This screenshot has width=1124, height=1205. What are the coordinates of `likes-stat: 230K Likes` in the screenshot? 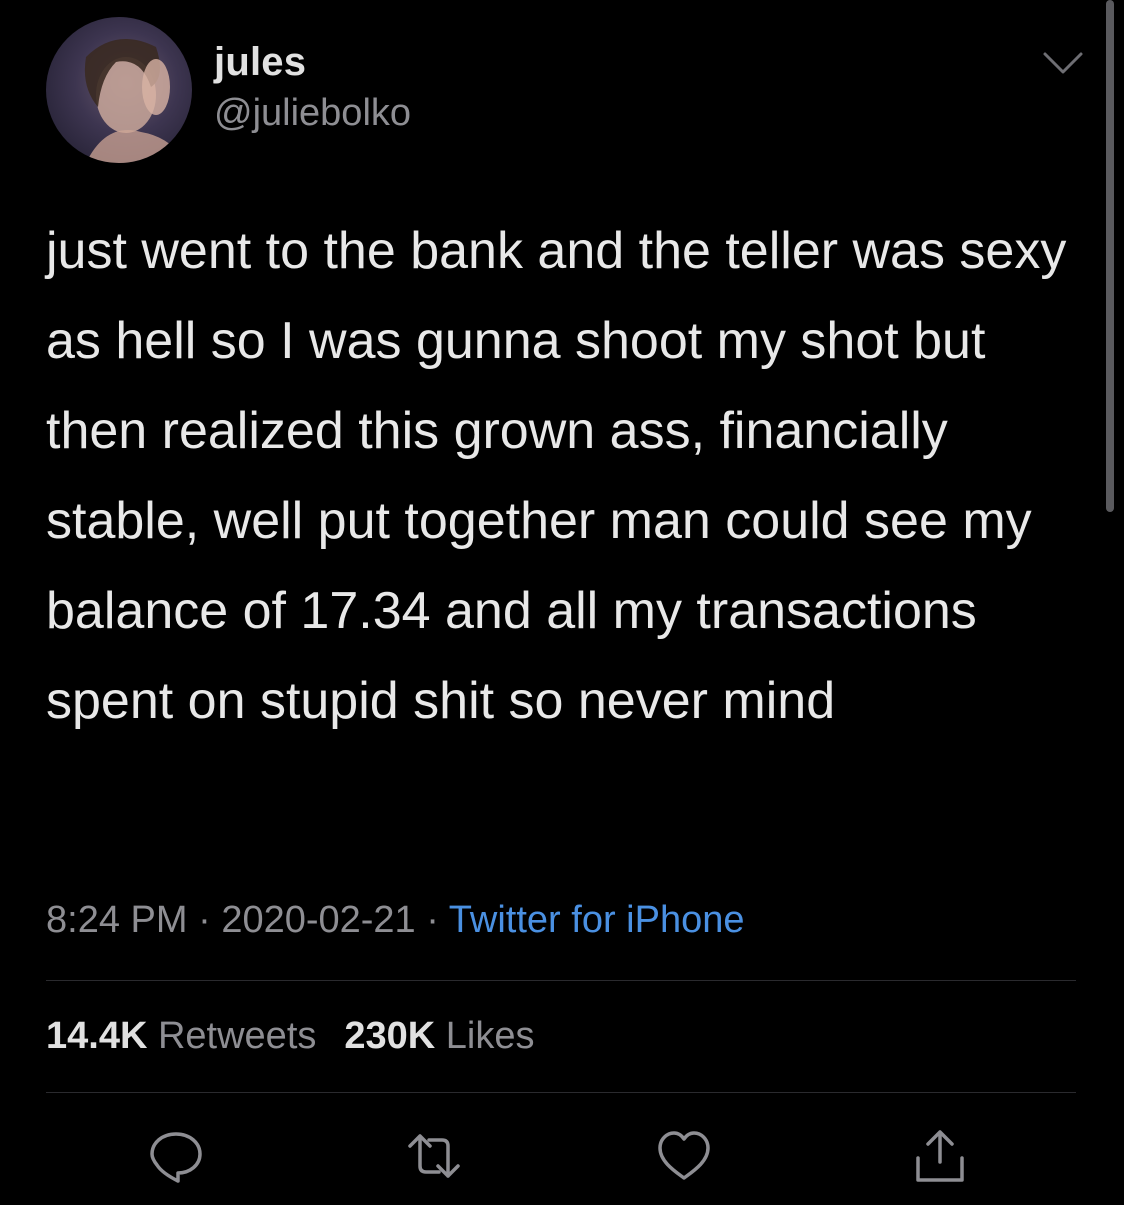 It's located at (439, 1036).